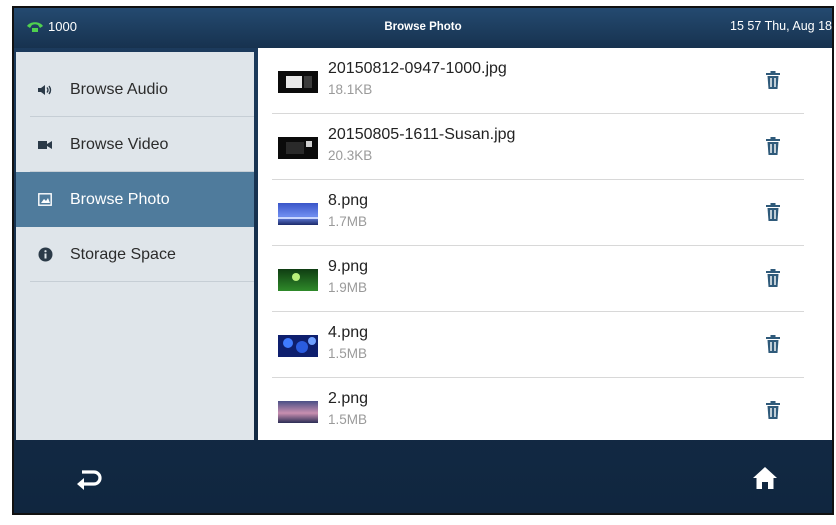  What do you see at coordinates (298, 280) in the screenshot?
I see `green-landscape-thumbnail` at bounding box center [298, 280].